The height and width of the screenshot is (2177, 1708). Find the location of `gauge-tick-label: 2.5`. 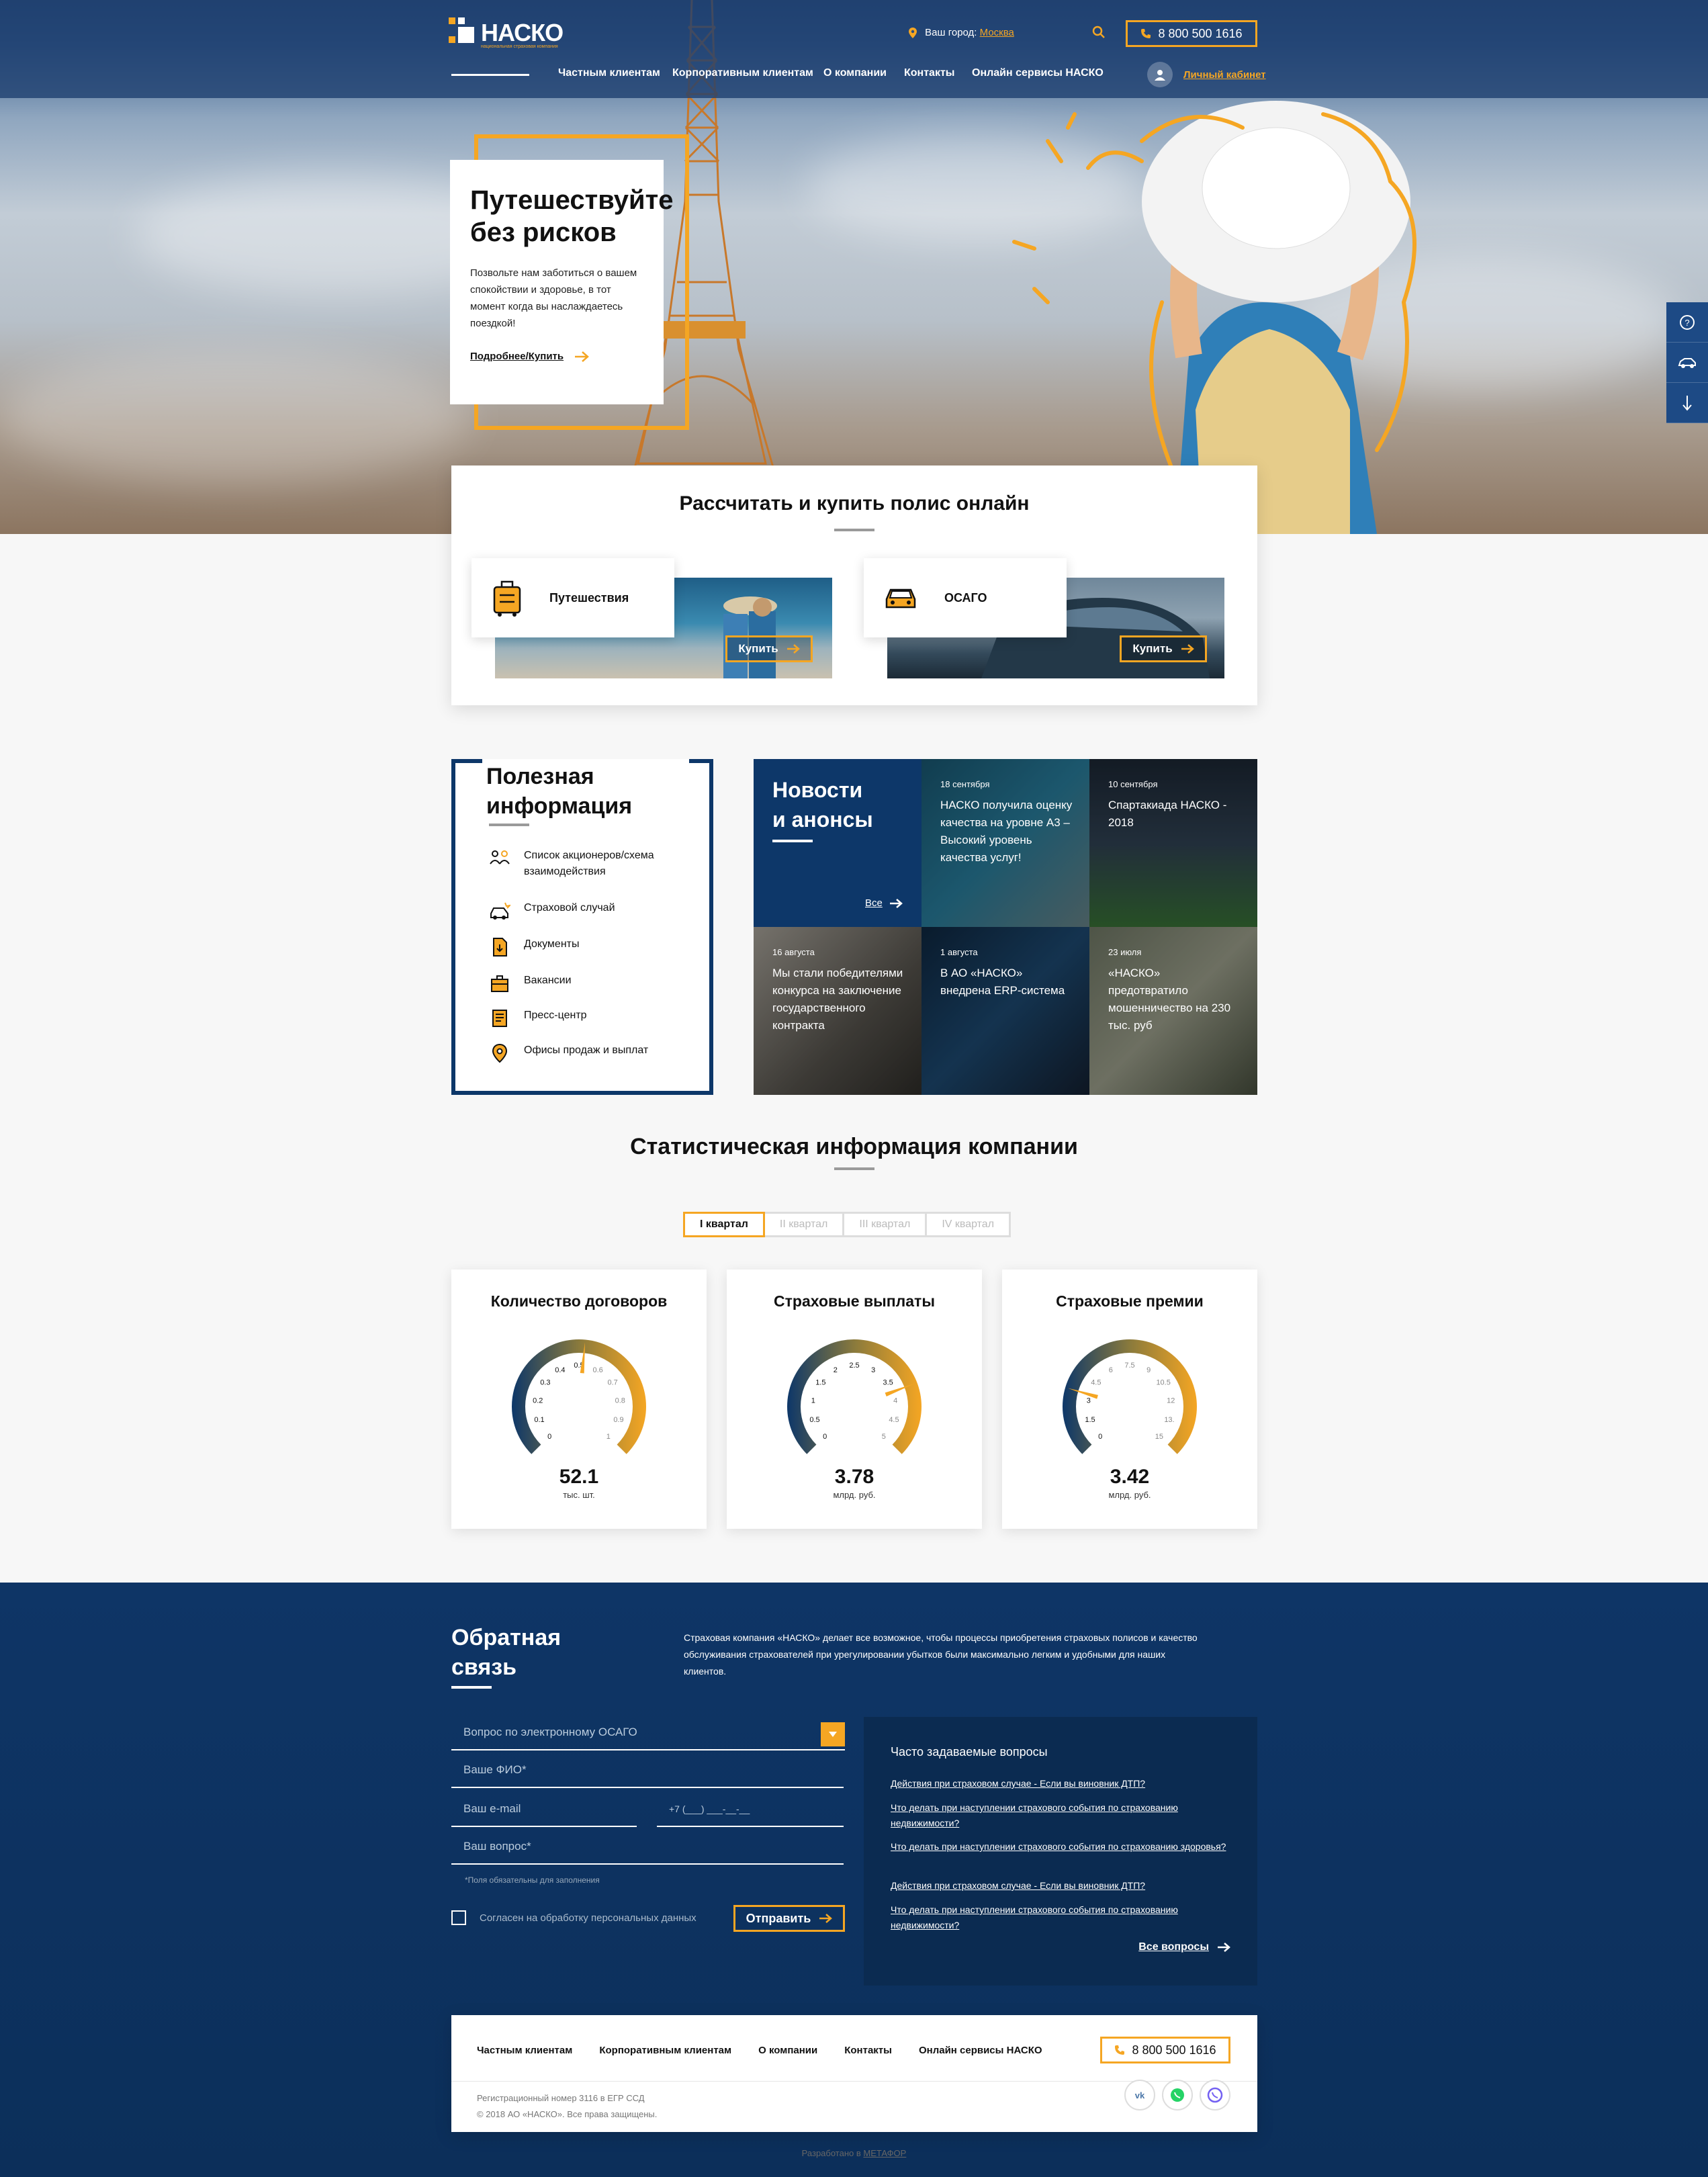

gauge-tick-label: 2.5 is located at coordinates (854, 1366).